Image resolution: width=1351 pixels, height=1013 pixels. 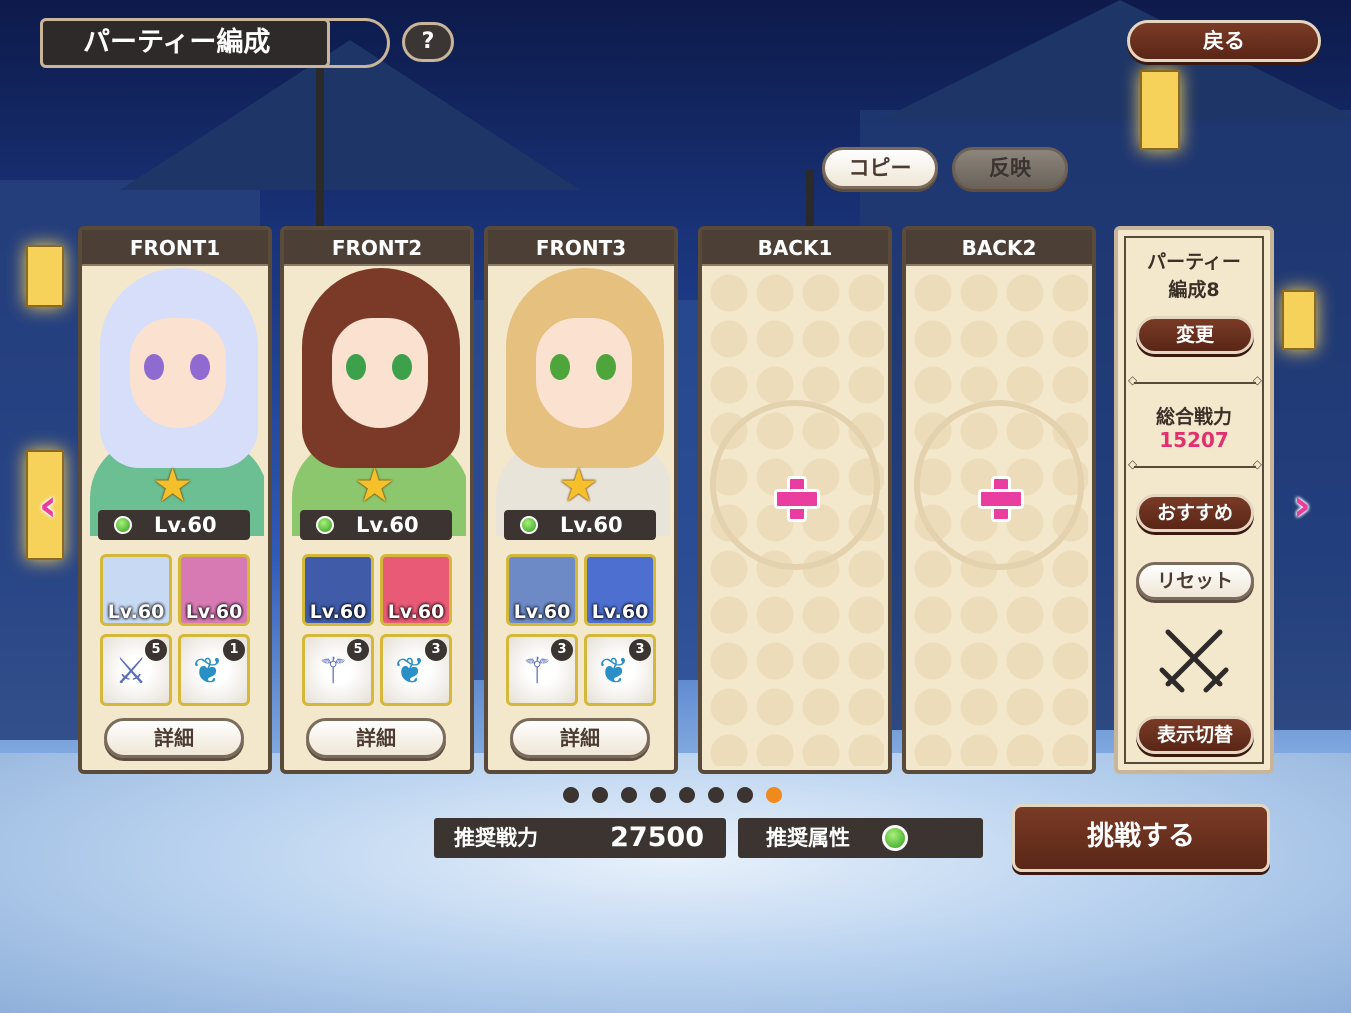 I want to click on party-info-panel: パーティー 編成8 変更 総合戦力 15207 おすすめ リセット 表示切替, so click(x=1194, y=500).